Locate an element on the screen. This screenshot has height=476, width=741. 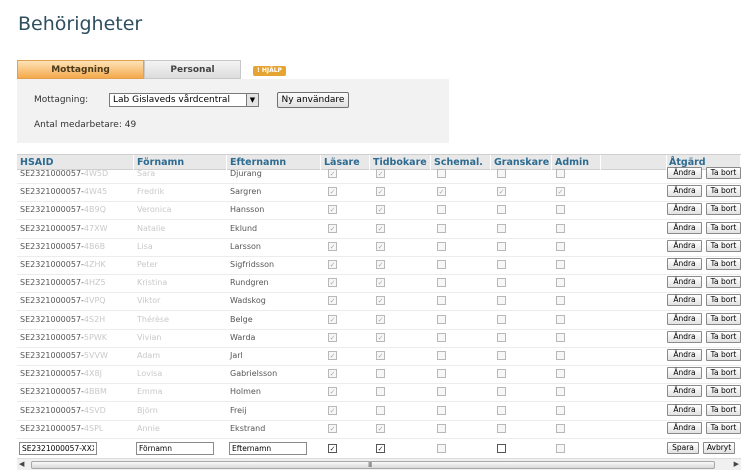
tab-mottagning: Mottagning is located at coordinates (80, 69).